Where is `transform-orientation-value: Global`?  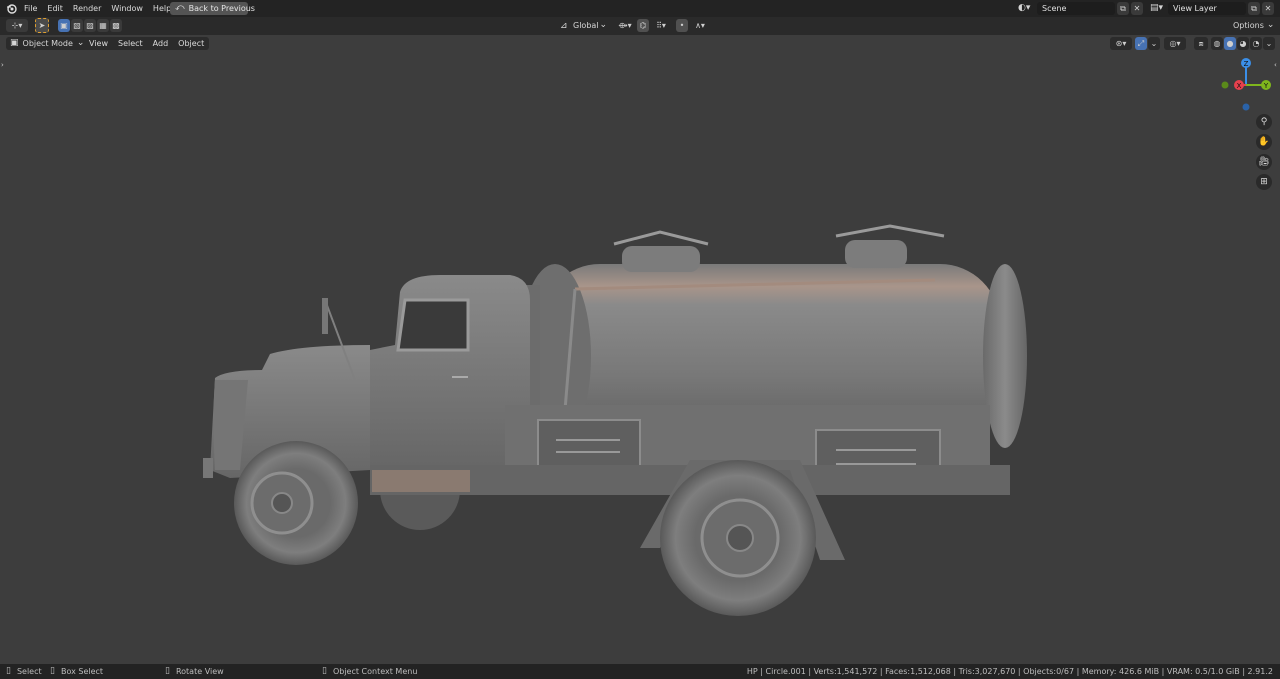
transform-orientation-value: Global is located at coordinates (586, 25).